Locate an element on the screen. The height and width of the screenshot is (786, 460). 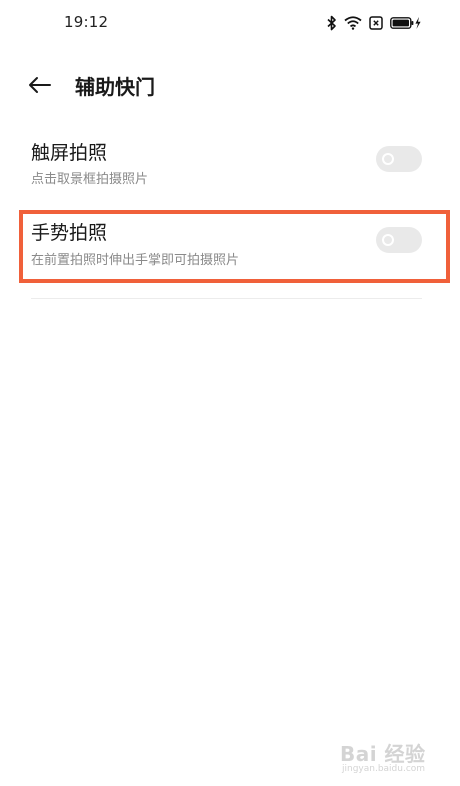
watermark-logo-text: Bai 经验 is located at coordinates (383, 754).